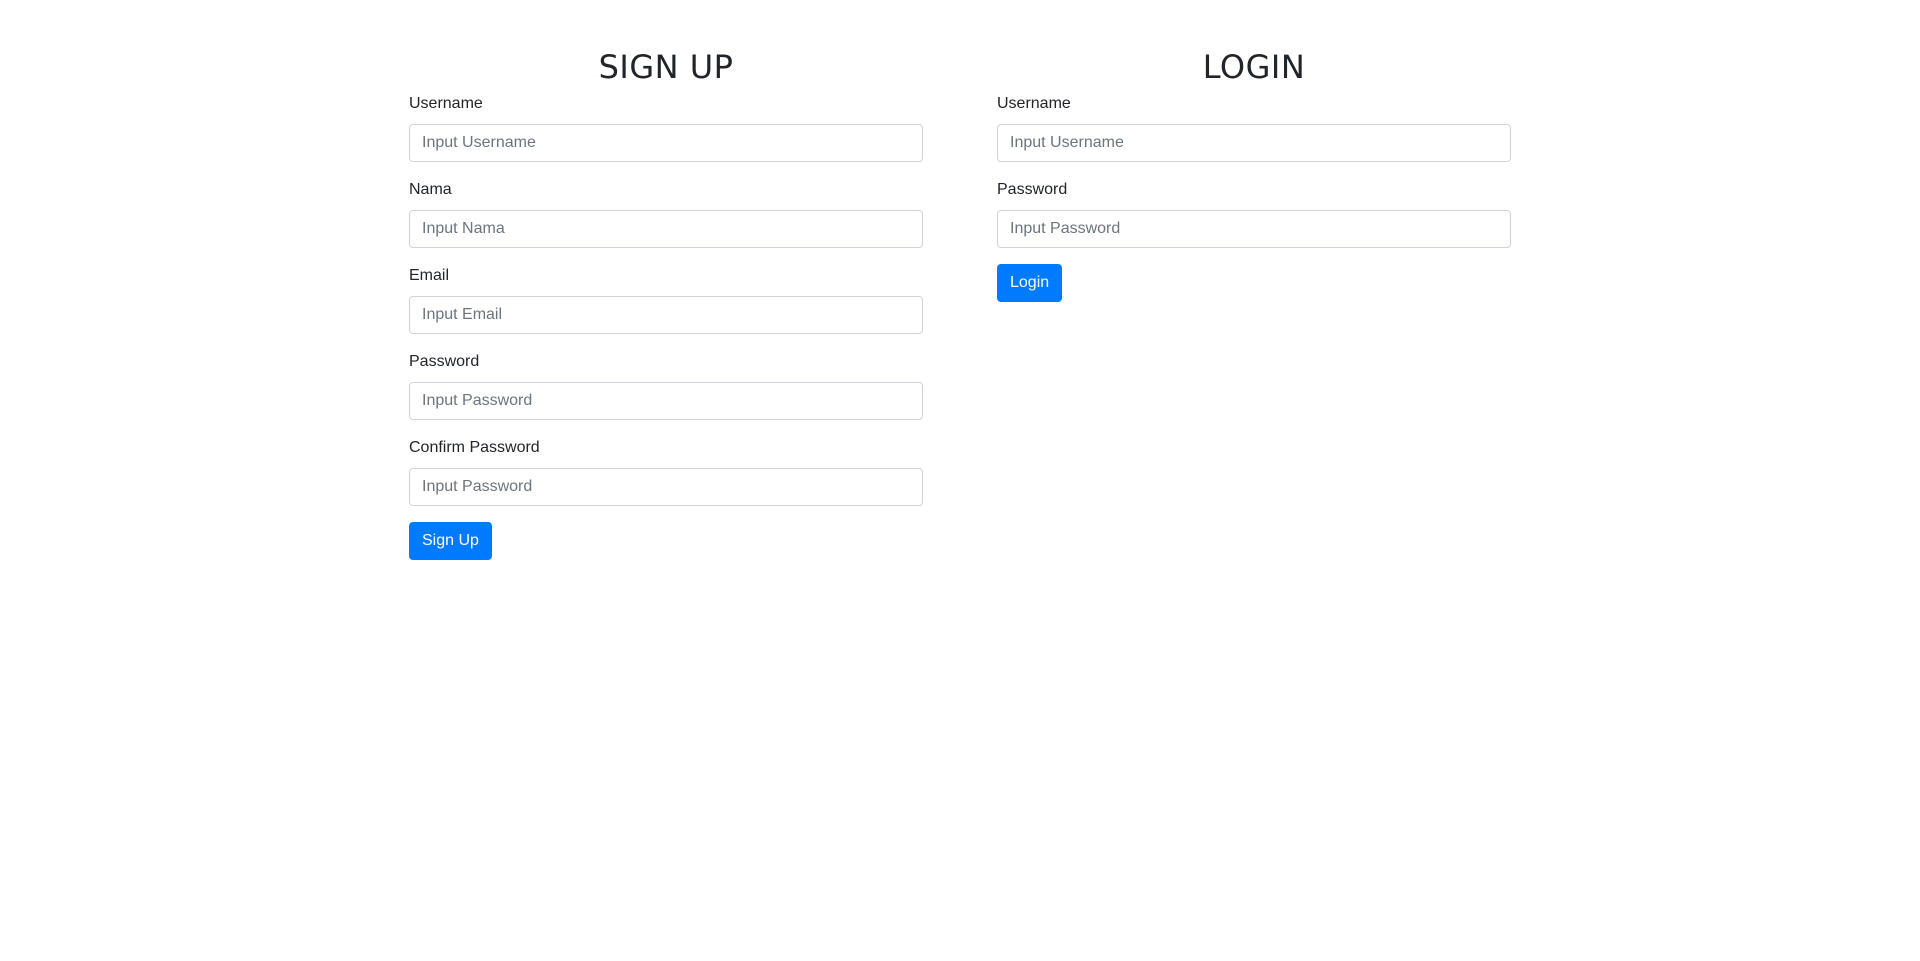  I want to click on login-username-group: Username, so click(1254, 127).